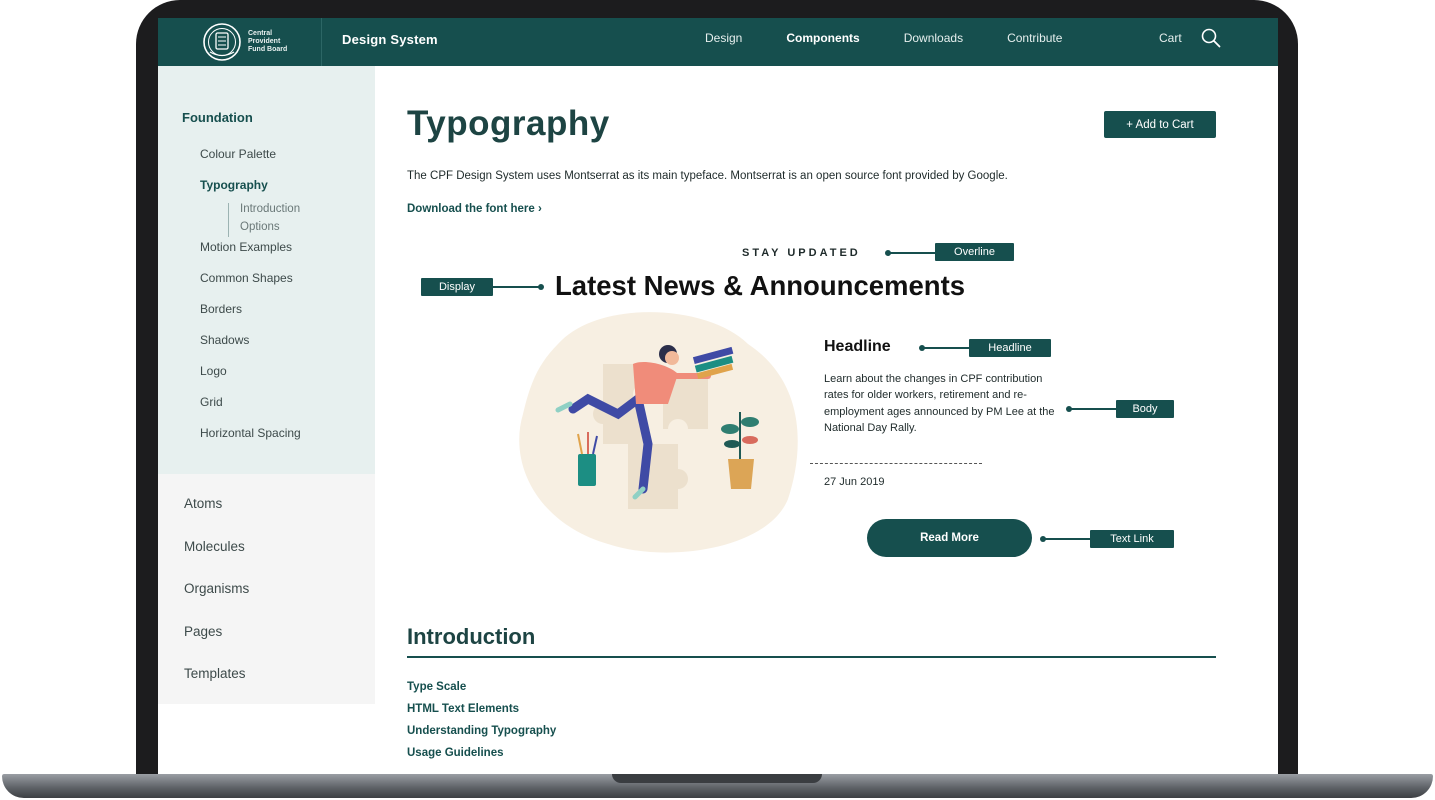  What do you see at coordinates (250, 285) in the screenshot?
I see `sidebar-item-common-shapes: Common Shapes` at bounding box center [250, 285].